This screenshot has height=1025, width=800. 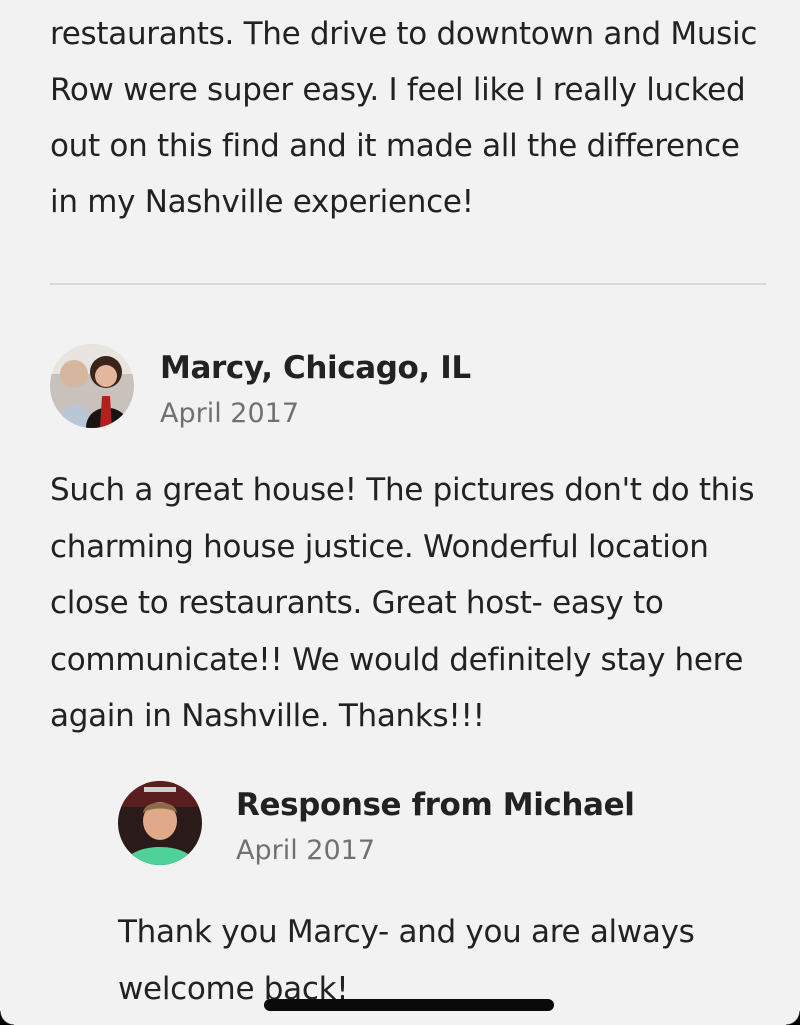 I want to click on response-header: Response from Michael April 2017, so click(x=376, y=826).